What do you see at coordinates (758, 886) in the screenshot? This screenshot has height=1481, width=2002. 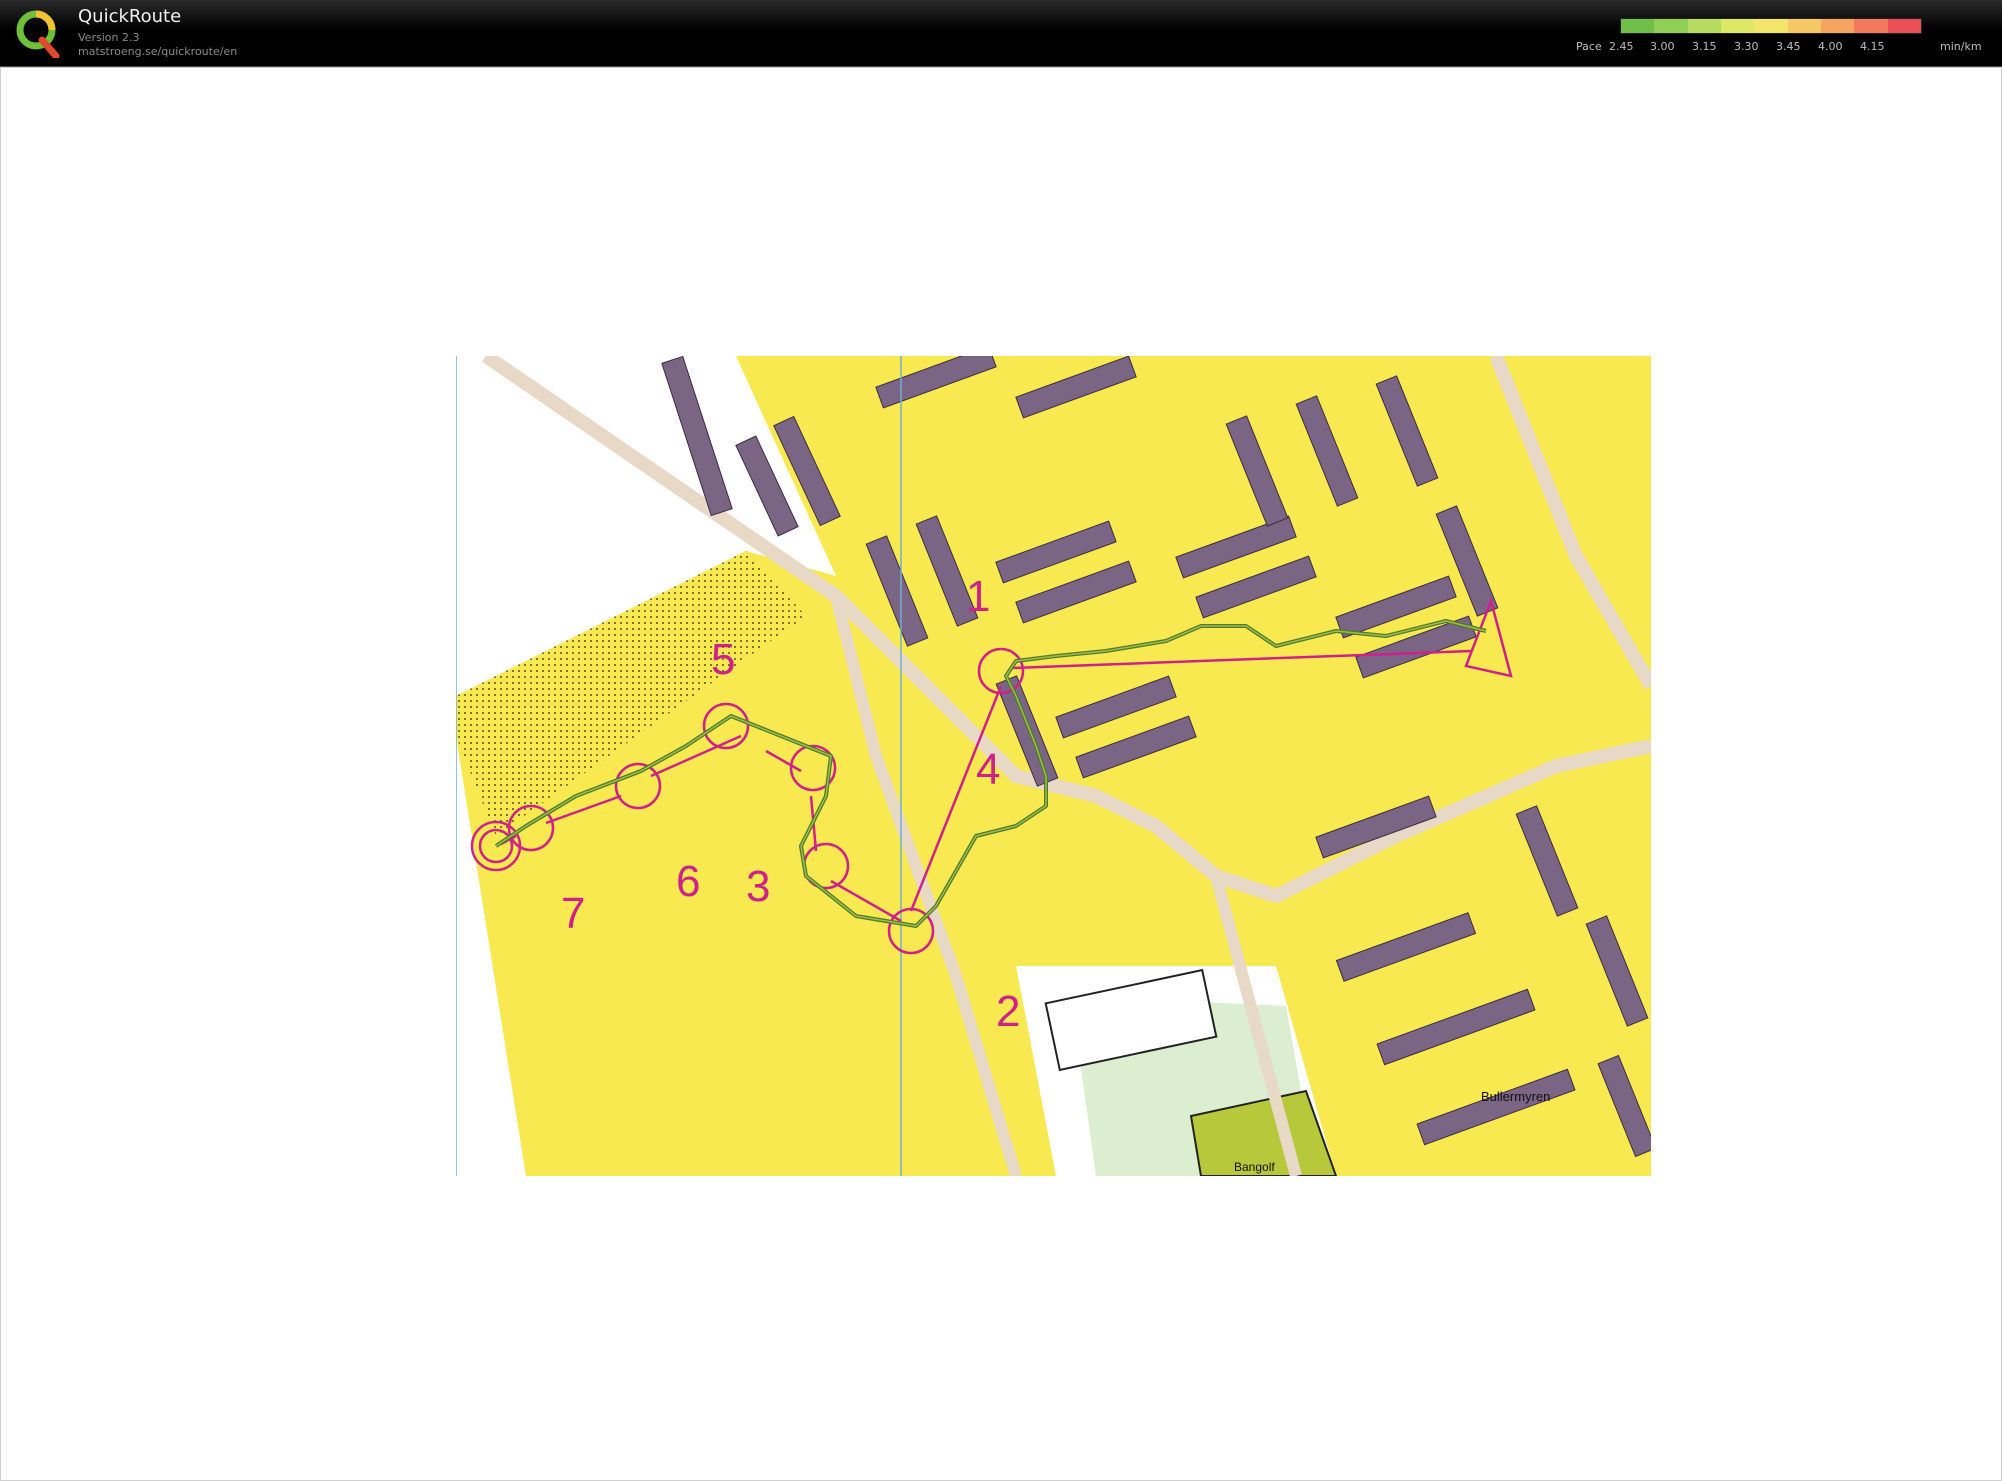 I see `control-number-3: 3` at bounding box center [758, 886].